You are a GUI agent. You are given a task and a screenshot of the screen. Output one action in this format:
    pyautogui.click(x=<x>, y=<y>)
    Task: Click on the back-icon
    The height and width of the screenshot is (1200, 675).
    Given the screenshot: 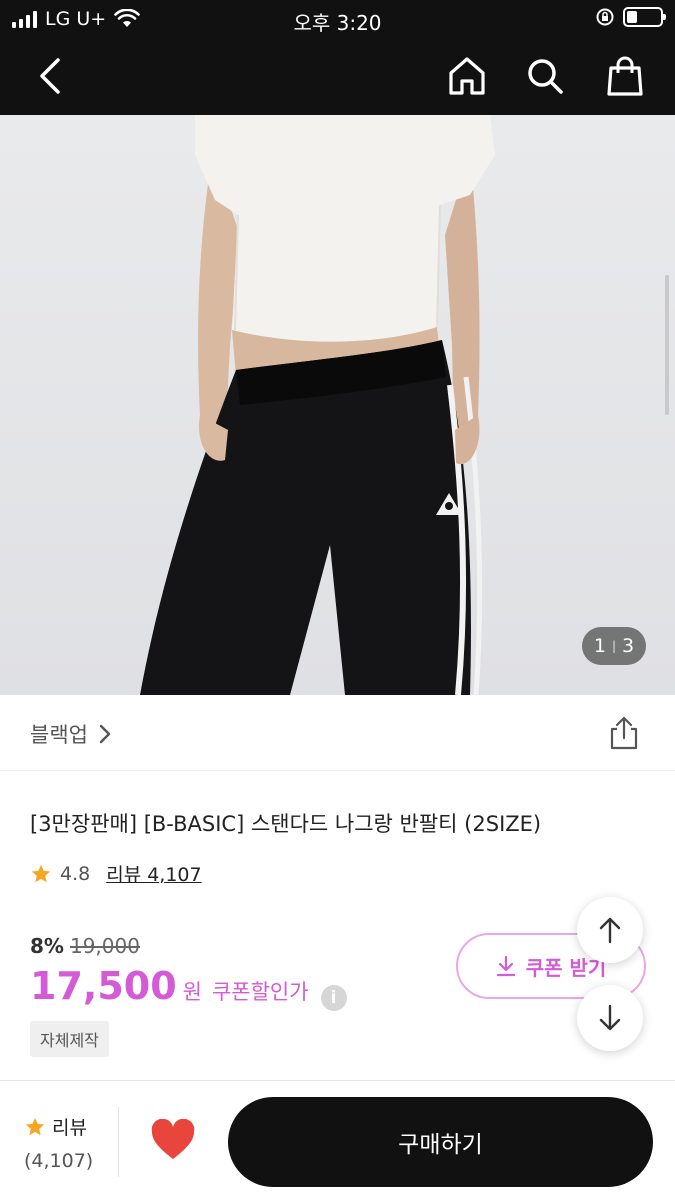 What is the action you would take?
    pyautogui.click(x=52, y=76)
    